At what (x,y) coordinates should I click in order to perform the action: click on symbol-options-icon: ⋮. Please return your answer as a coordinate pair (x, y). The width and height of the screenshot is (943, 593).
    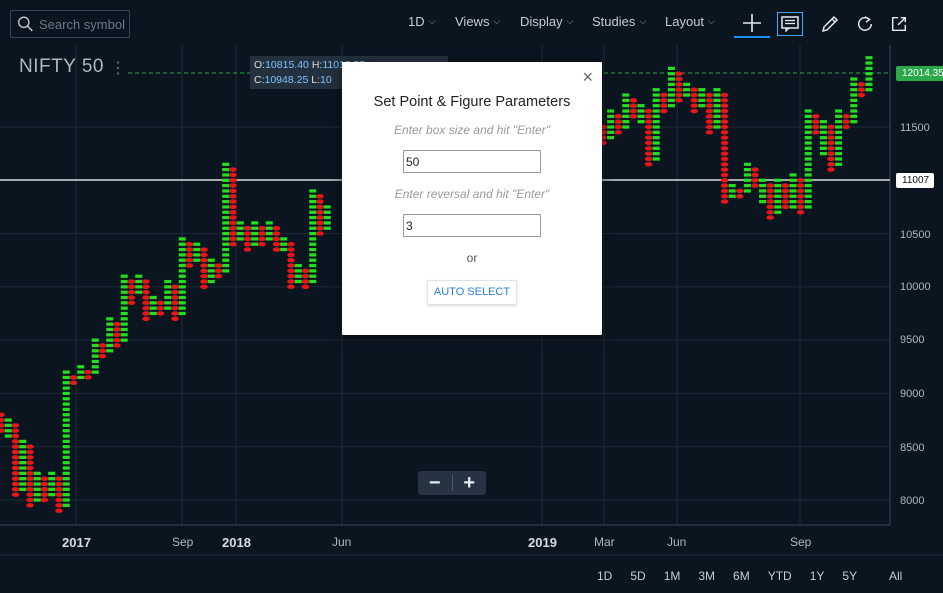
    Looking at the image, I should click on (118, 68).